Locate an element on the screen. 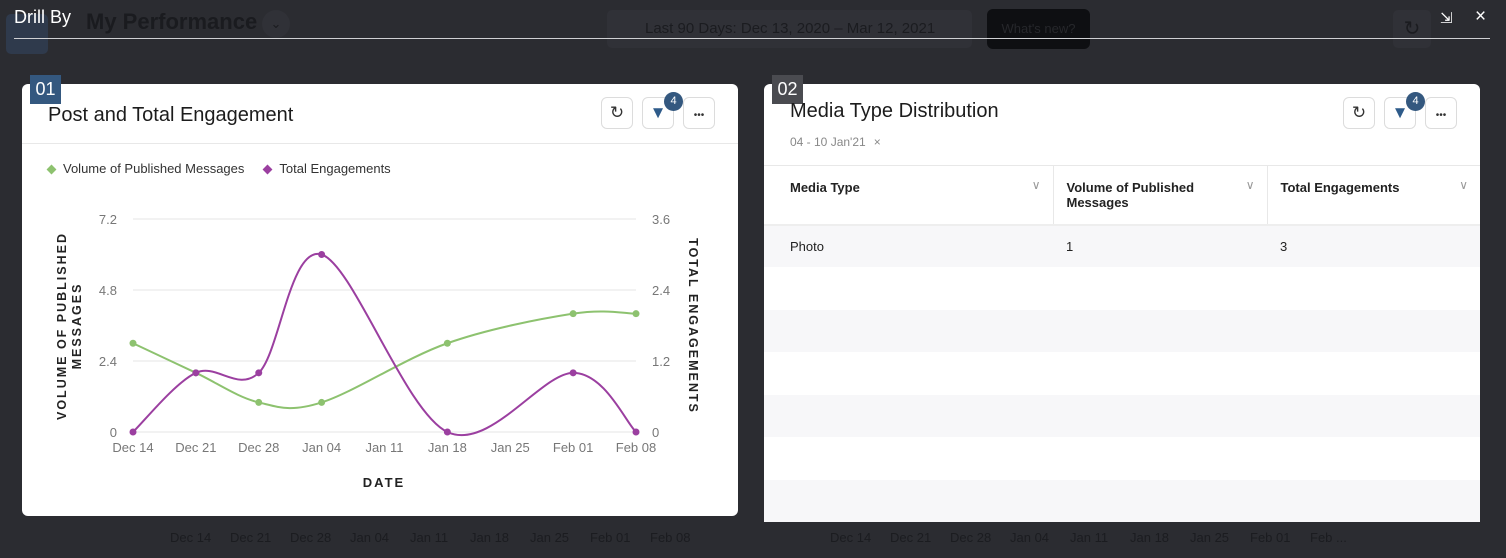 The image size is (1506, 558). divider is located at coordinates (752, 38).